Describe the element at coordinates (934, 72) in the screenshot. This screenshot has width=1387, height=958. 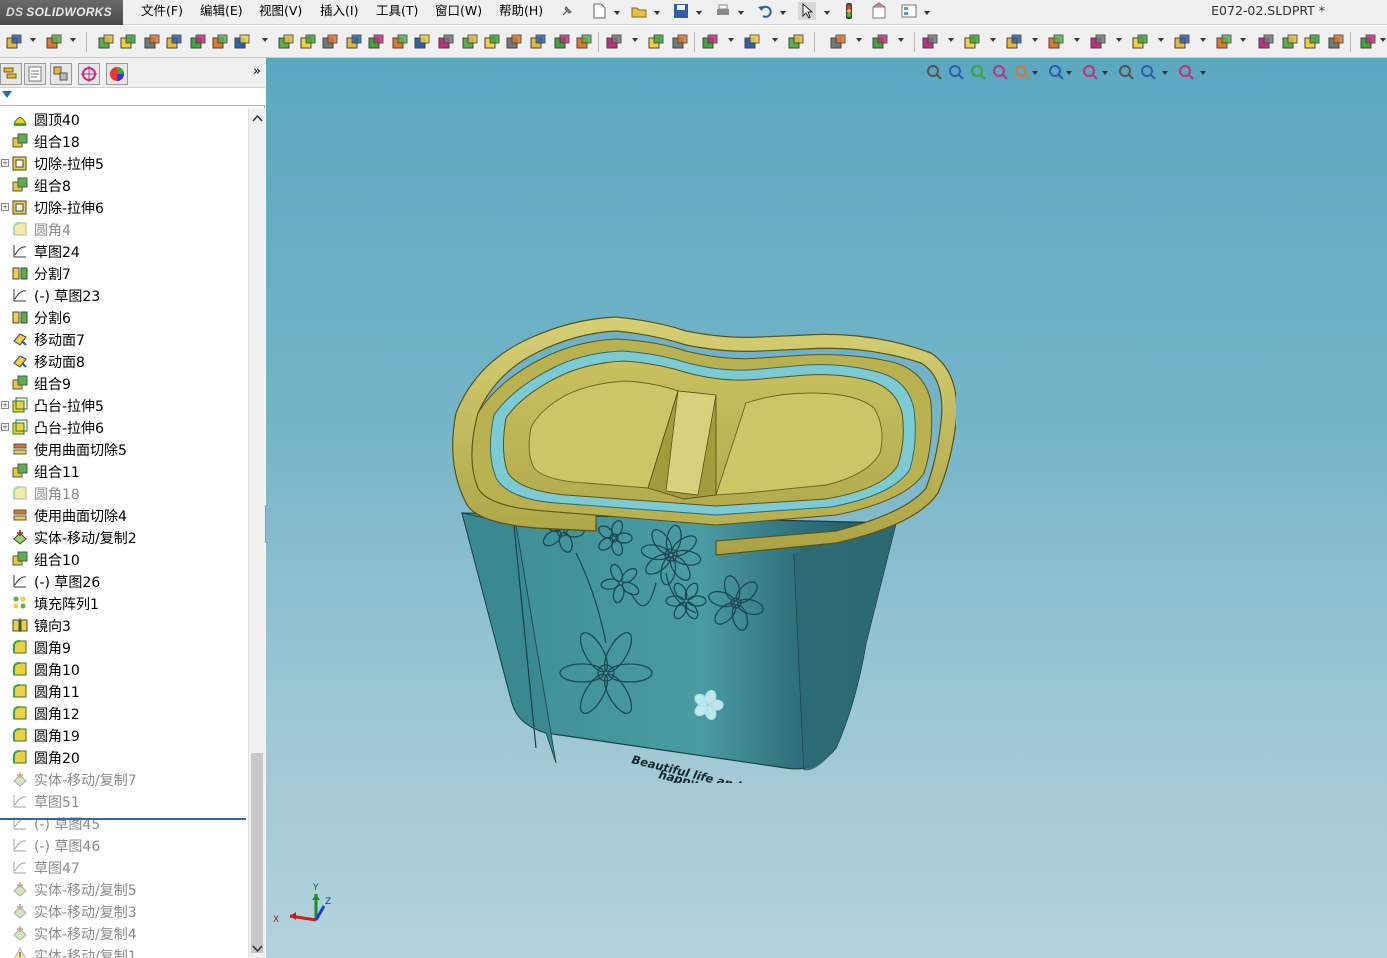
I see `zoom-to-fit-icon` at that location.